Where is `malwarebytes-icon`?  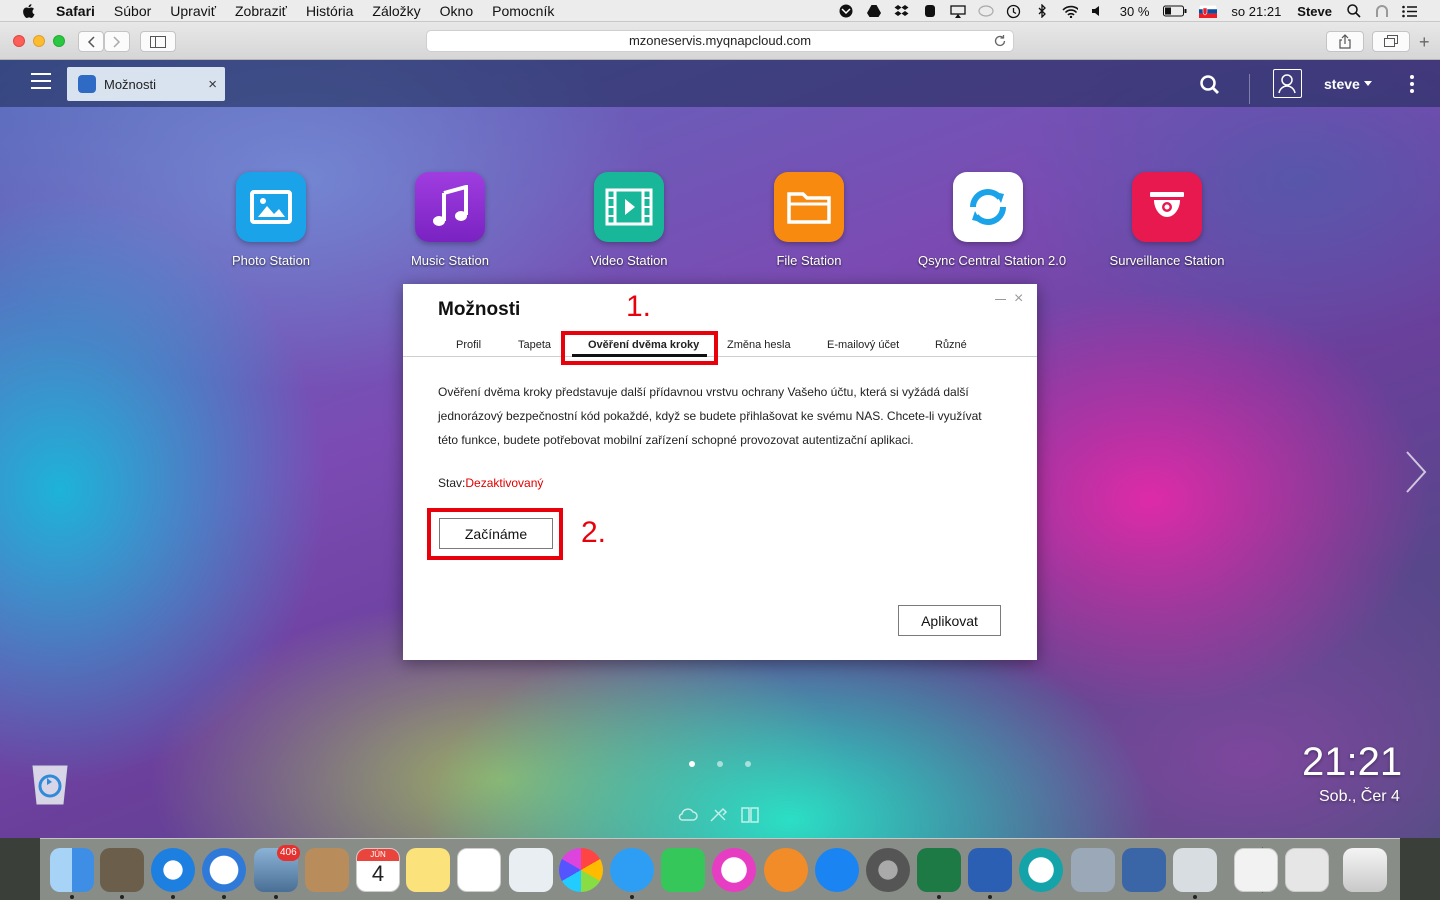
malwarebytes-icon is located at coordinates (846, 11).